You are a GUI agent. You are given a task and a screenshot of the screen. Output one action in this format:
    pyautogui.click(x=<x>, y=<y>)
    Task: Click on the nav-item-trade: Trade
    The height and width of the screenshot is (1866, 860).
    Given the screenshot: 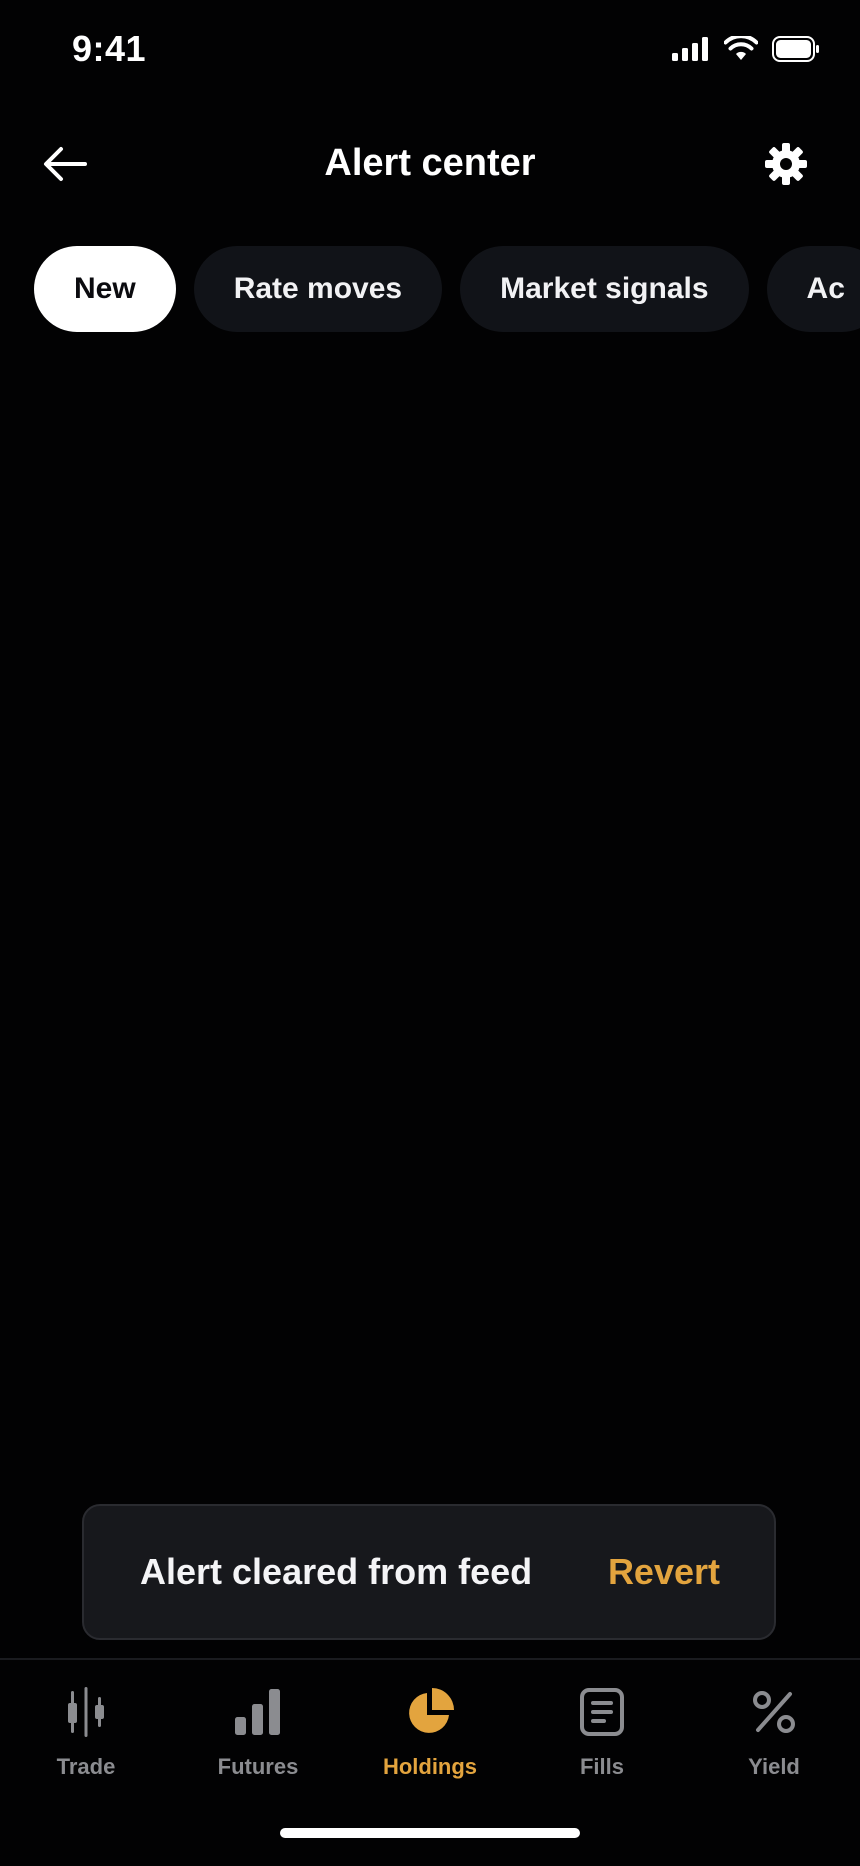 What is the action you would take?
    pyautogui.click(x=86, y=1731)
    